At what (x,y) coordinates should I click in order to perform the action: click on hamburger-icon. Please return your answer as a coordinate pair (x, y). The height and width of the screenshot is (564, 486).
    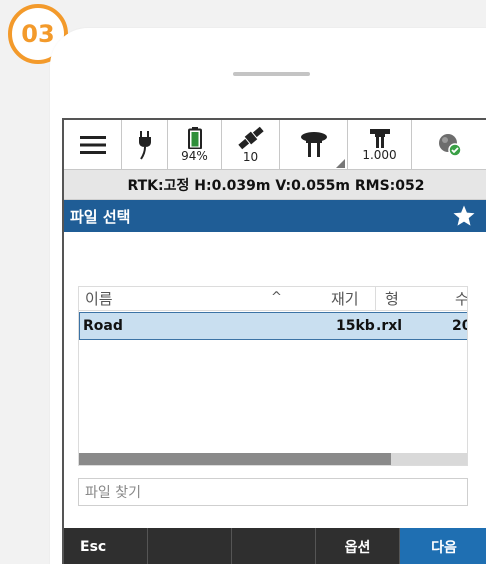
    Looking at the image, I should click on (92, 145).